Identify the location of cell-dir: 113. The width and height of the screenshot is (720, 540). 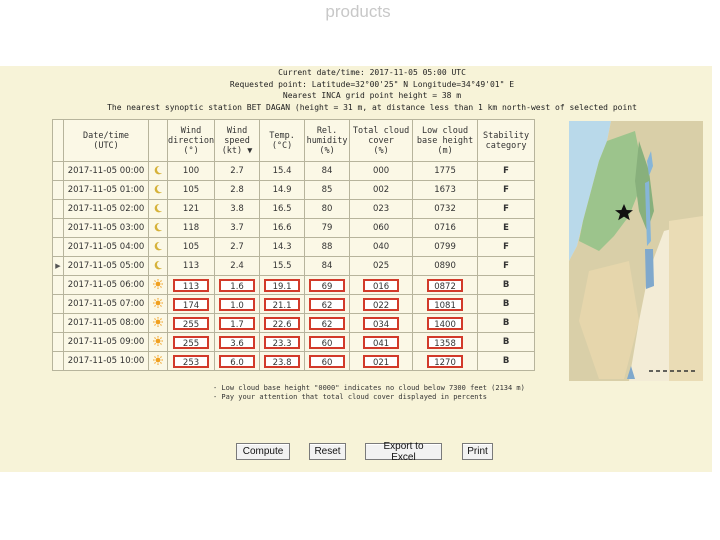
(191, 285).